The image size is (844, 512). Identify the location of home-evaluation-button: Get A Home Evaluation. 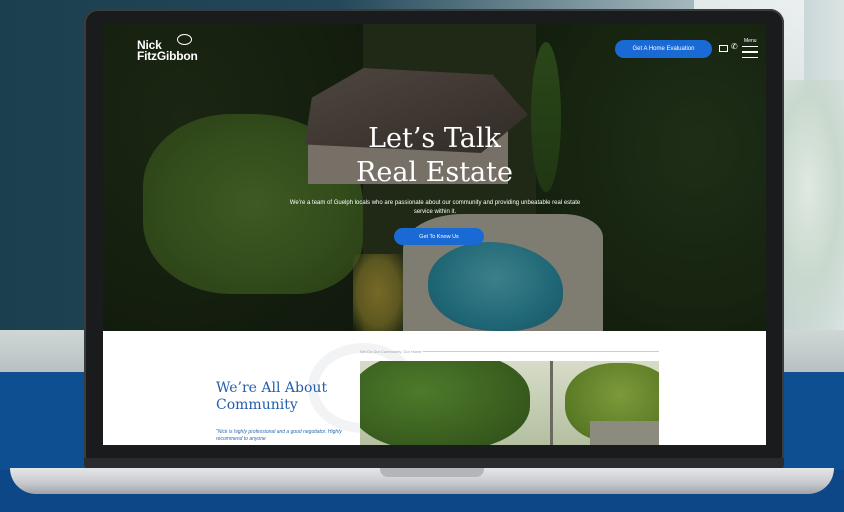
(663, 49).